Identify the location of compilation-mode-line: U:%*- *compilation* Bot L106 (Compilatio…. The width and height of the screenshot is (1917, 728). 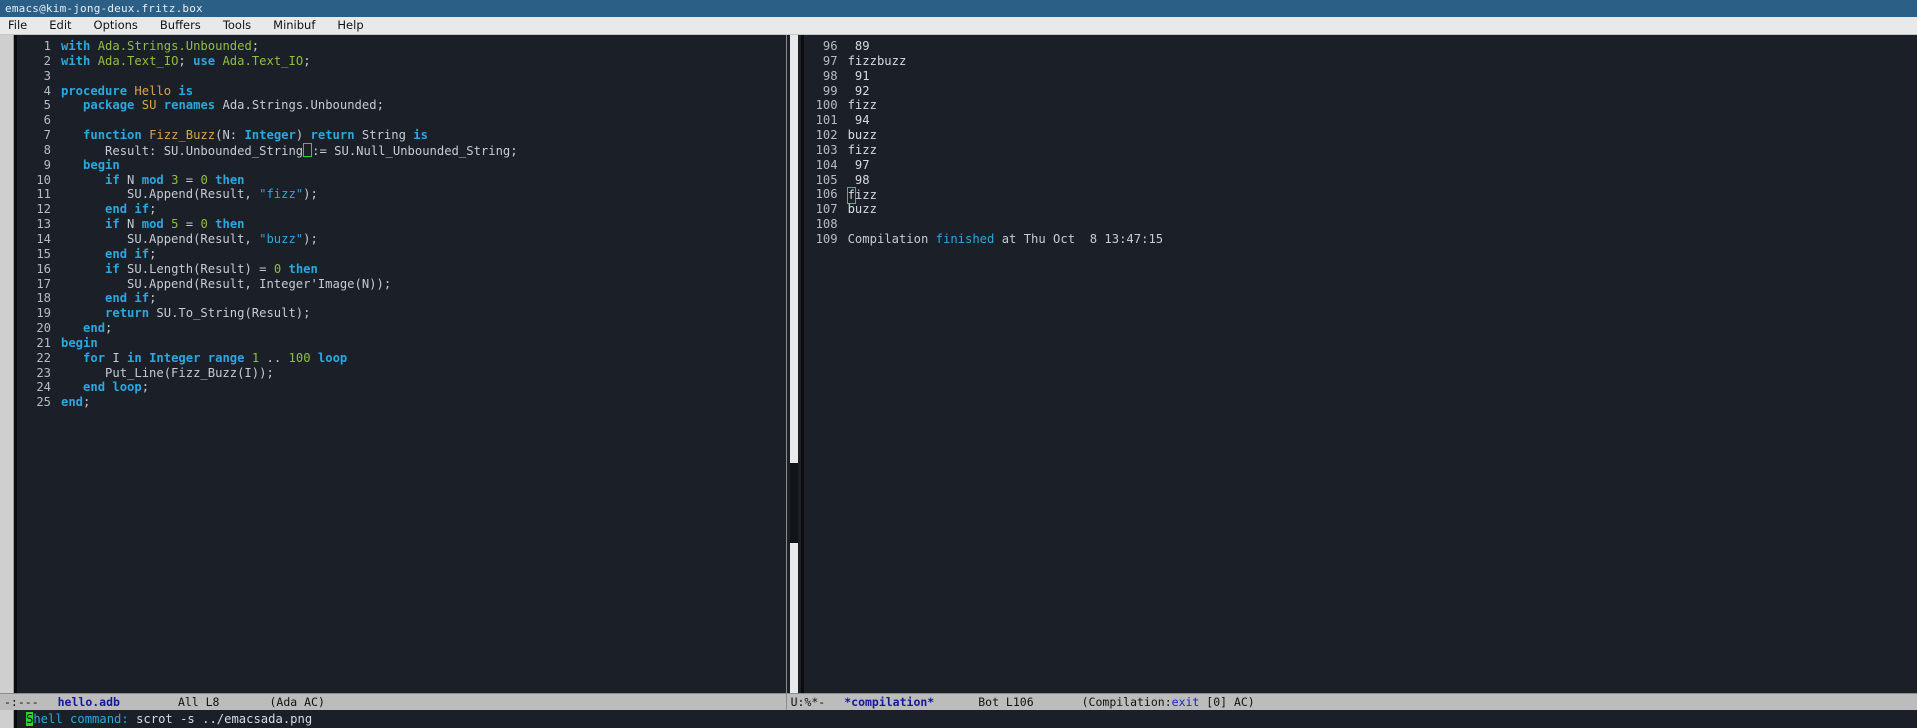
(1351, 701).